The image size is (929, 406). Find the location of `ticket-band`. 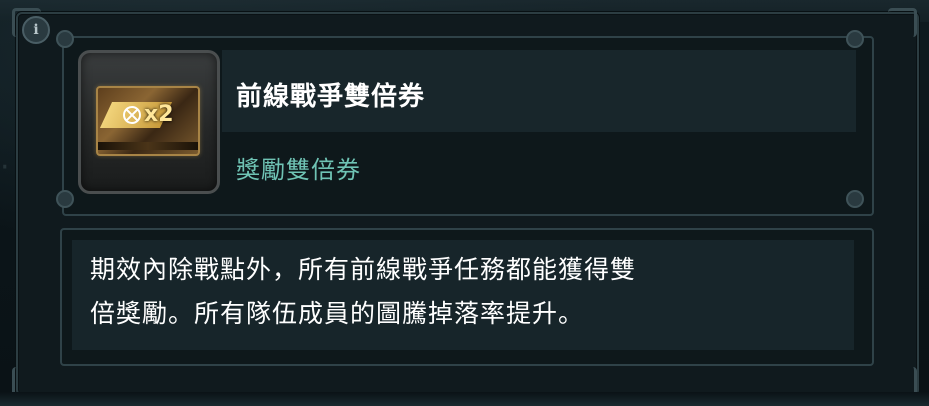

ticket-band is located at coordinates (148, 146).